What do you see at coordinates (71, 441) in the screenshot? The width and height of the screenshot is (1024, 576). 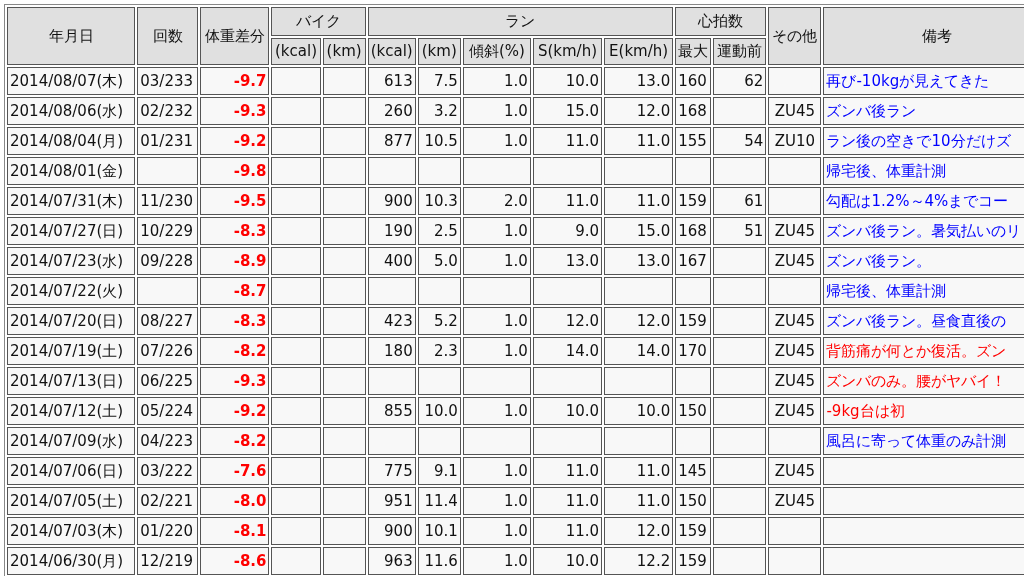 I see `date-cell: 2014/07/09(水)` at bounding box center [71, 441].